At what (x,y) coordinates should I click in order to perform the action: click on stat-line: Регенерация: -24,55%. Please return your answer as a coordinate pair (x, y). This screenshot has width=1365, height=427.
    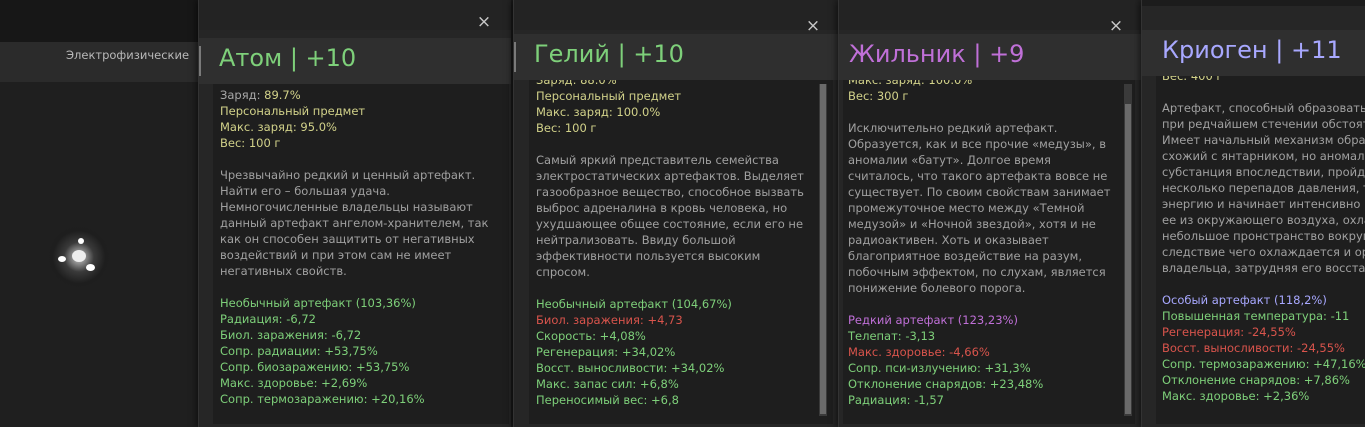
    Looking at the image, I should click on (1229, 332).